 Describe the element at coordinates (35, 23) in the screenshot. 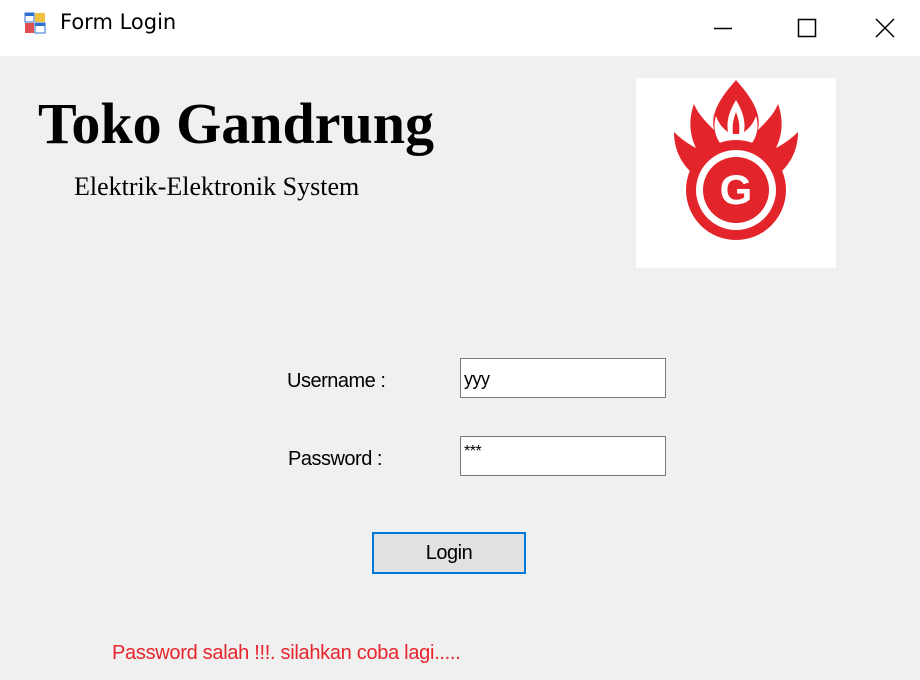

I see `form-icon` at that location.